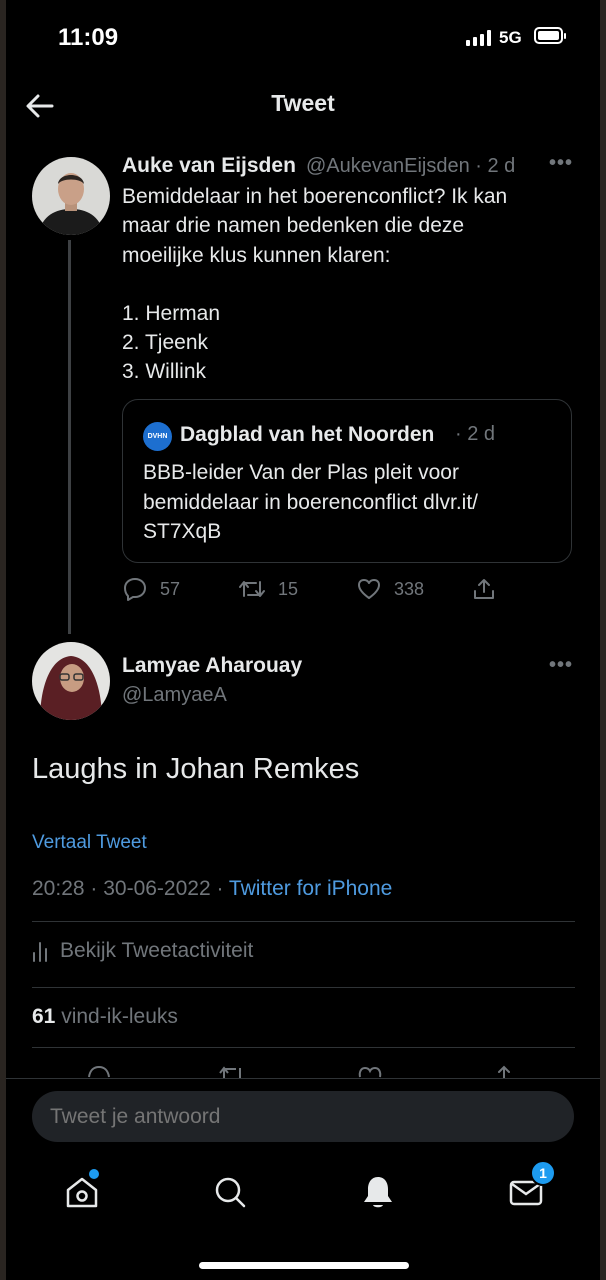  Describe the element at coordinates (82, 1190) in the screenshot. I see `tab-home` at that location.